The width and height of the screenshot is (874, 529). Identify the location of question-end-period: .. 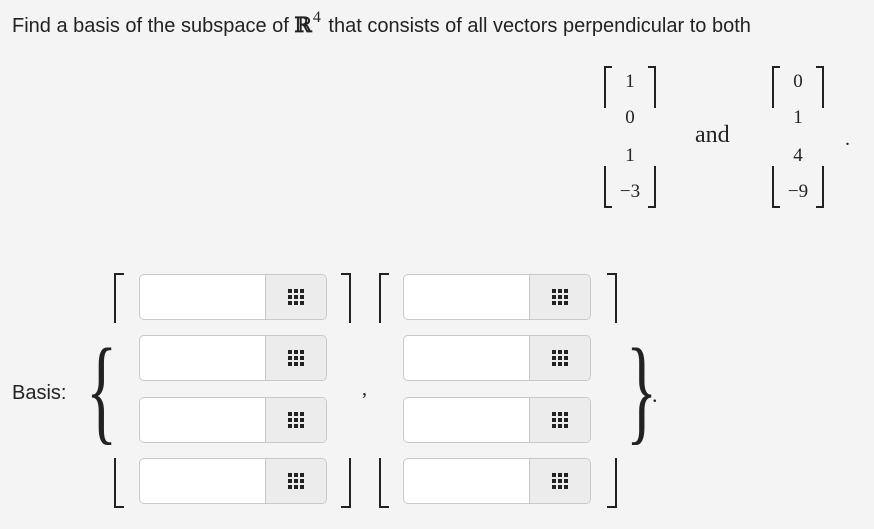
(847, 139).